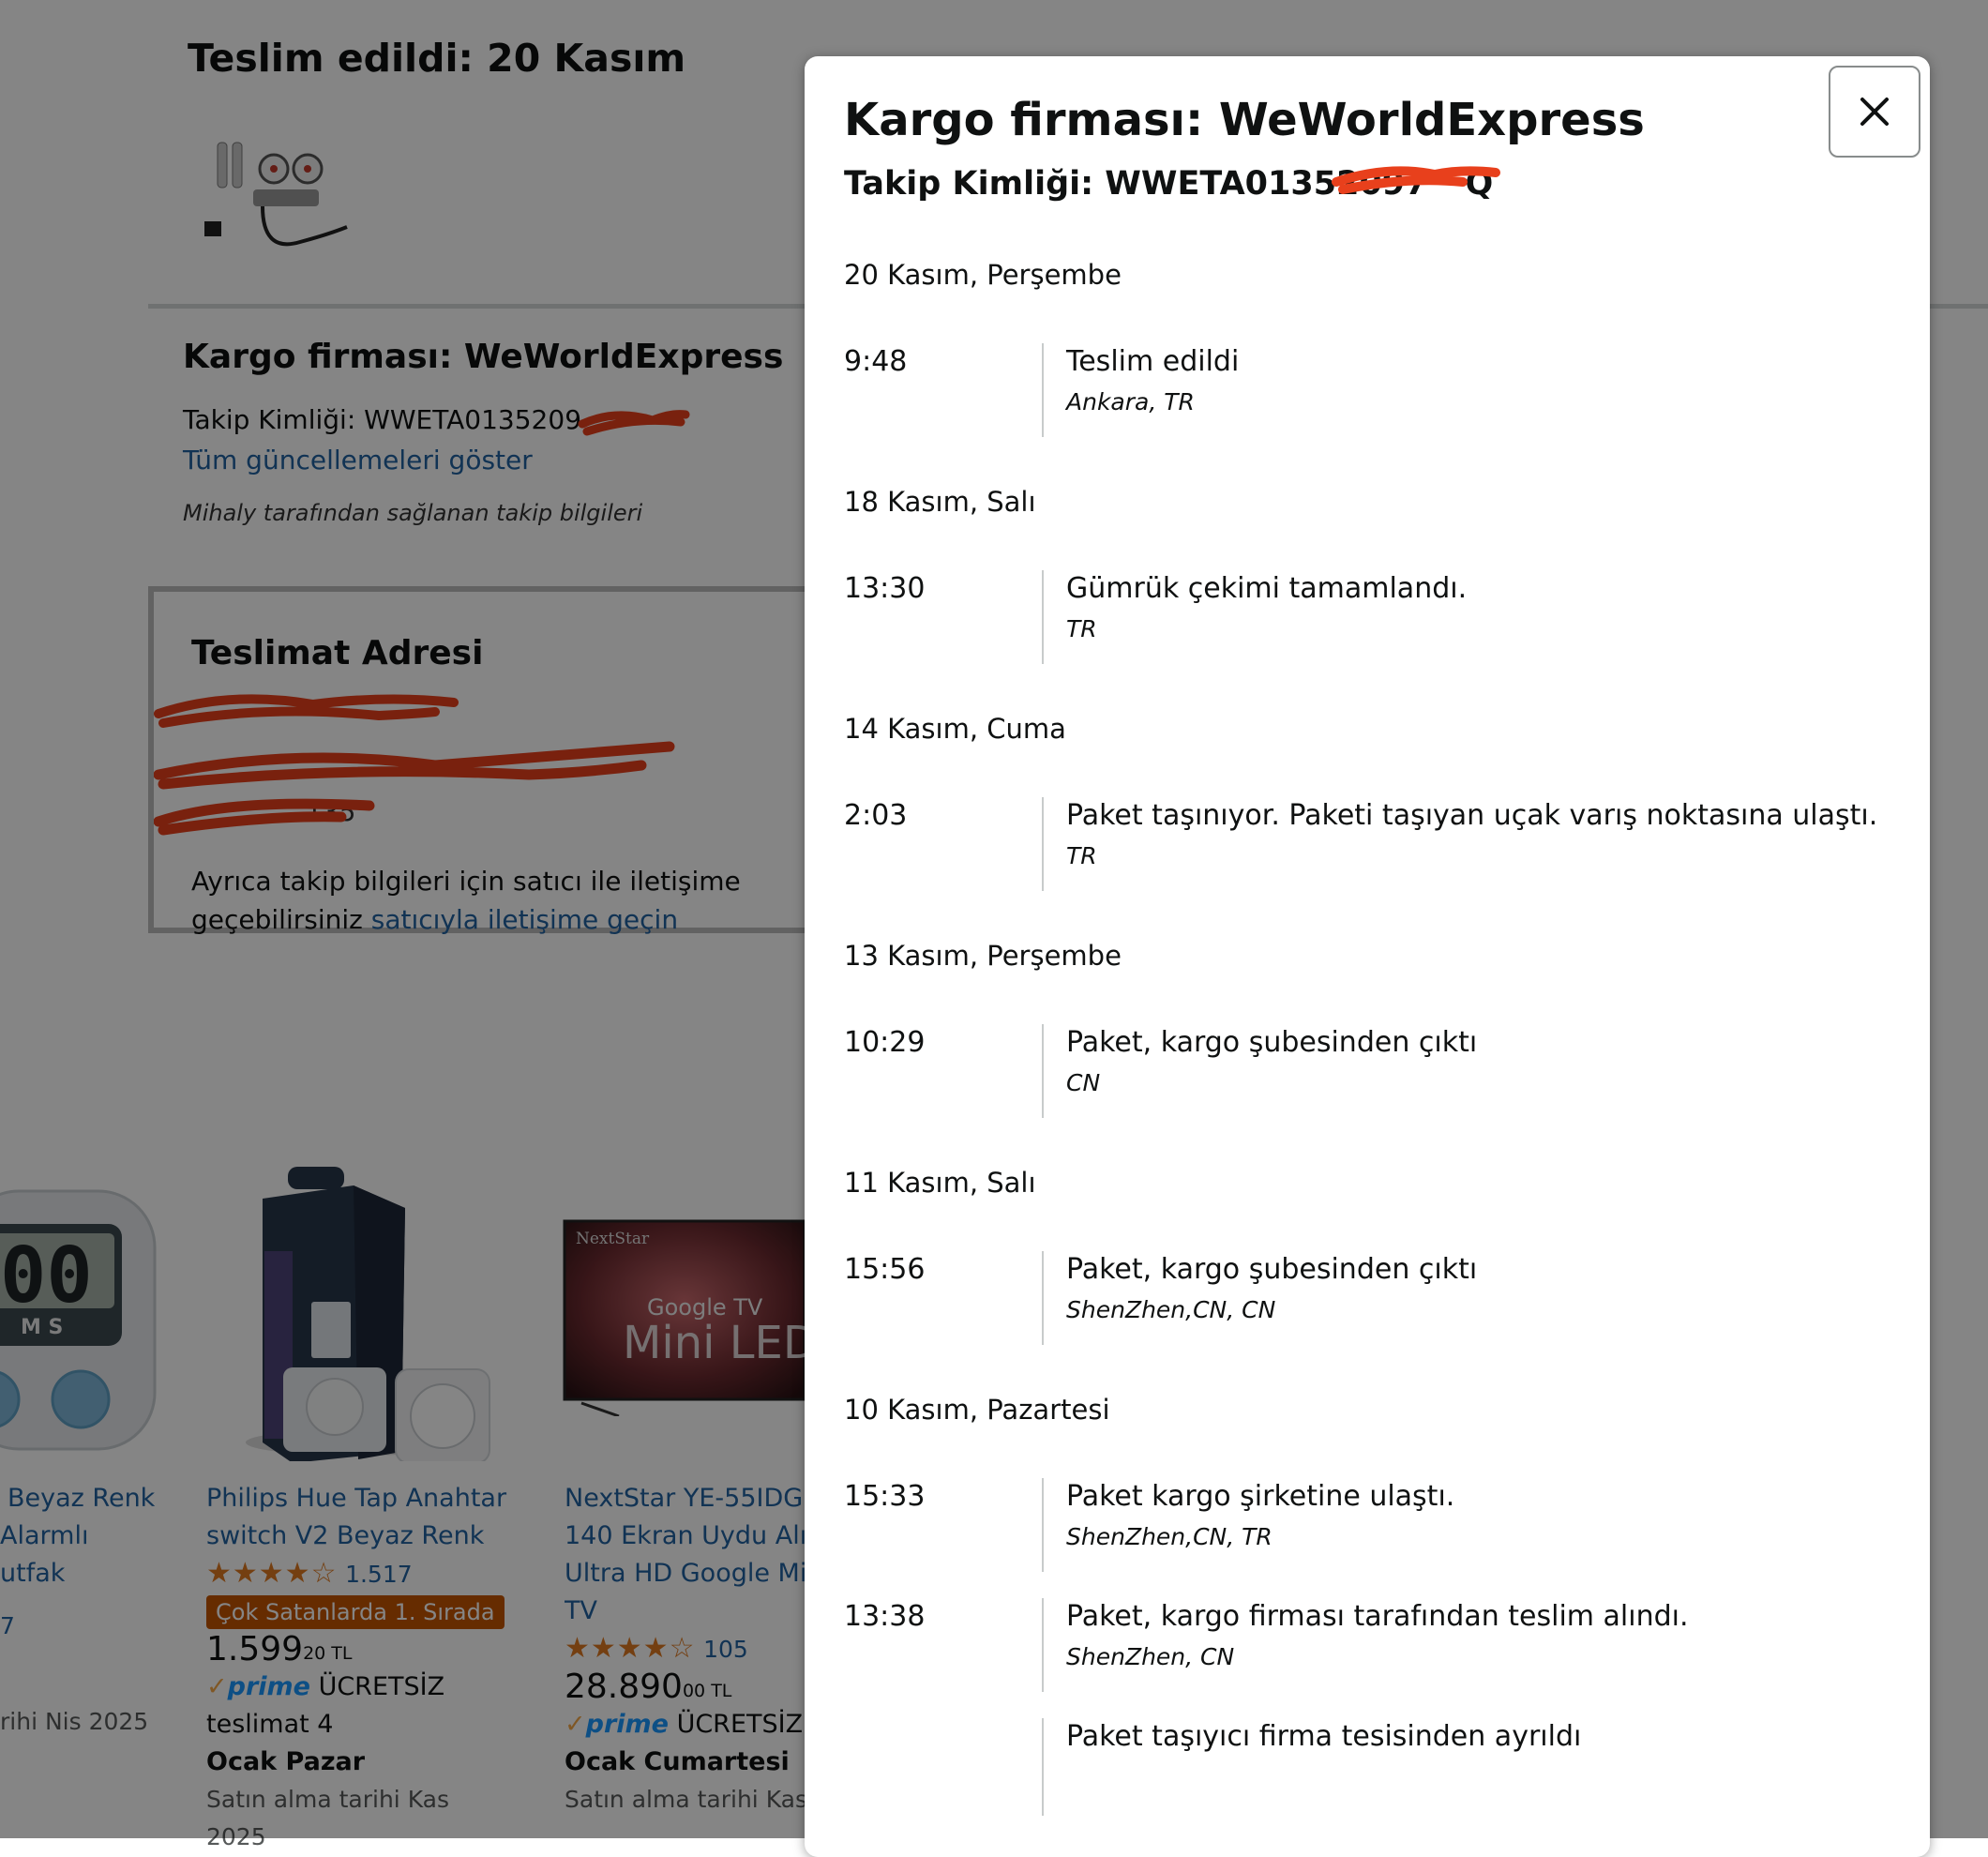 Image resolution: width=1988 pixels, height=1857 pixels. I want to click on event-time: 15:33, so click(885, 1496).